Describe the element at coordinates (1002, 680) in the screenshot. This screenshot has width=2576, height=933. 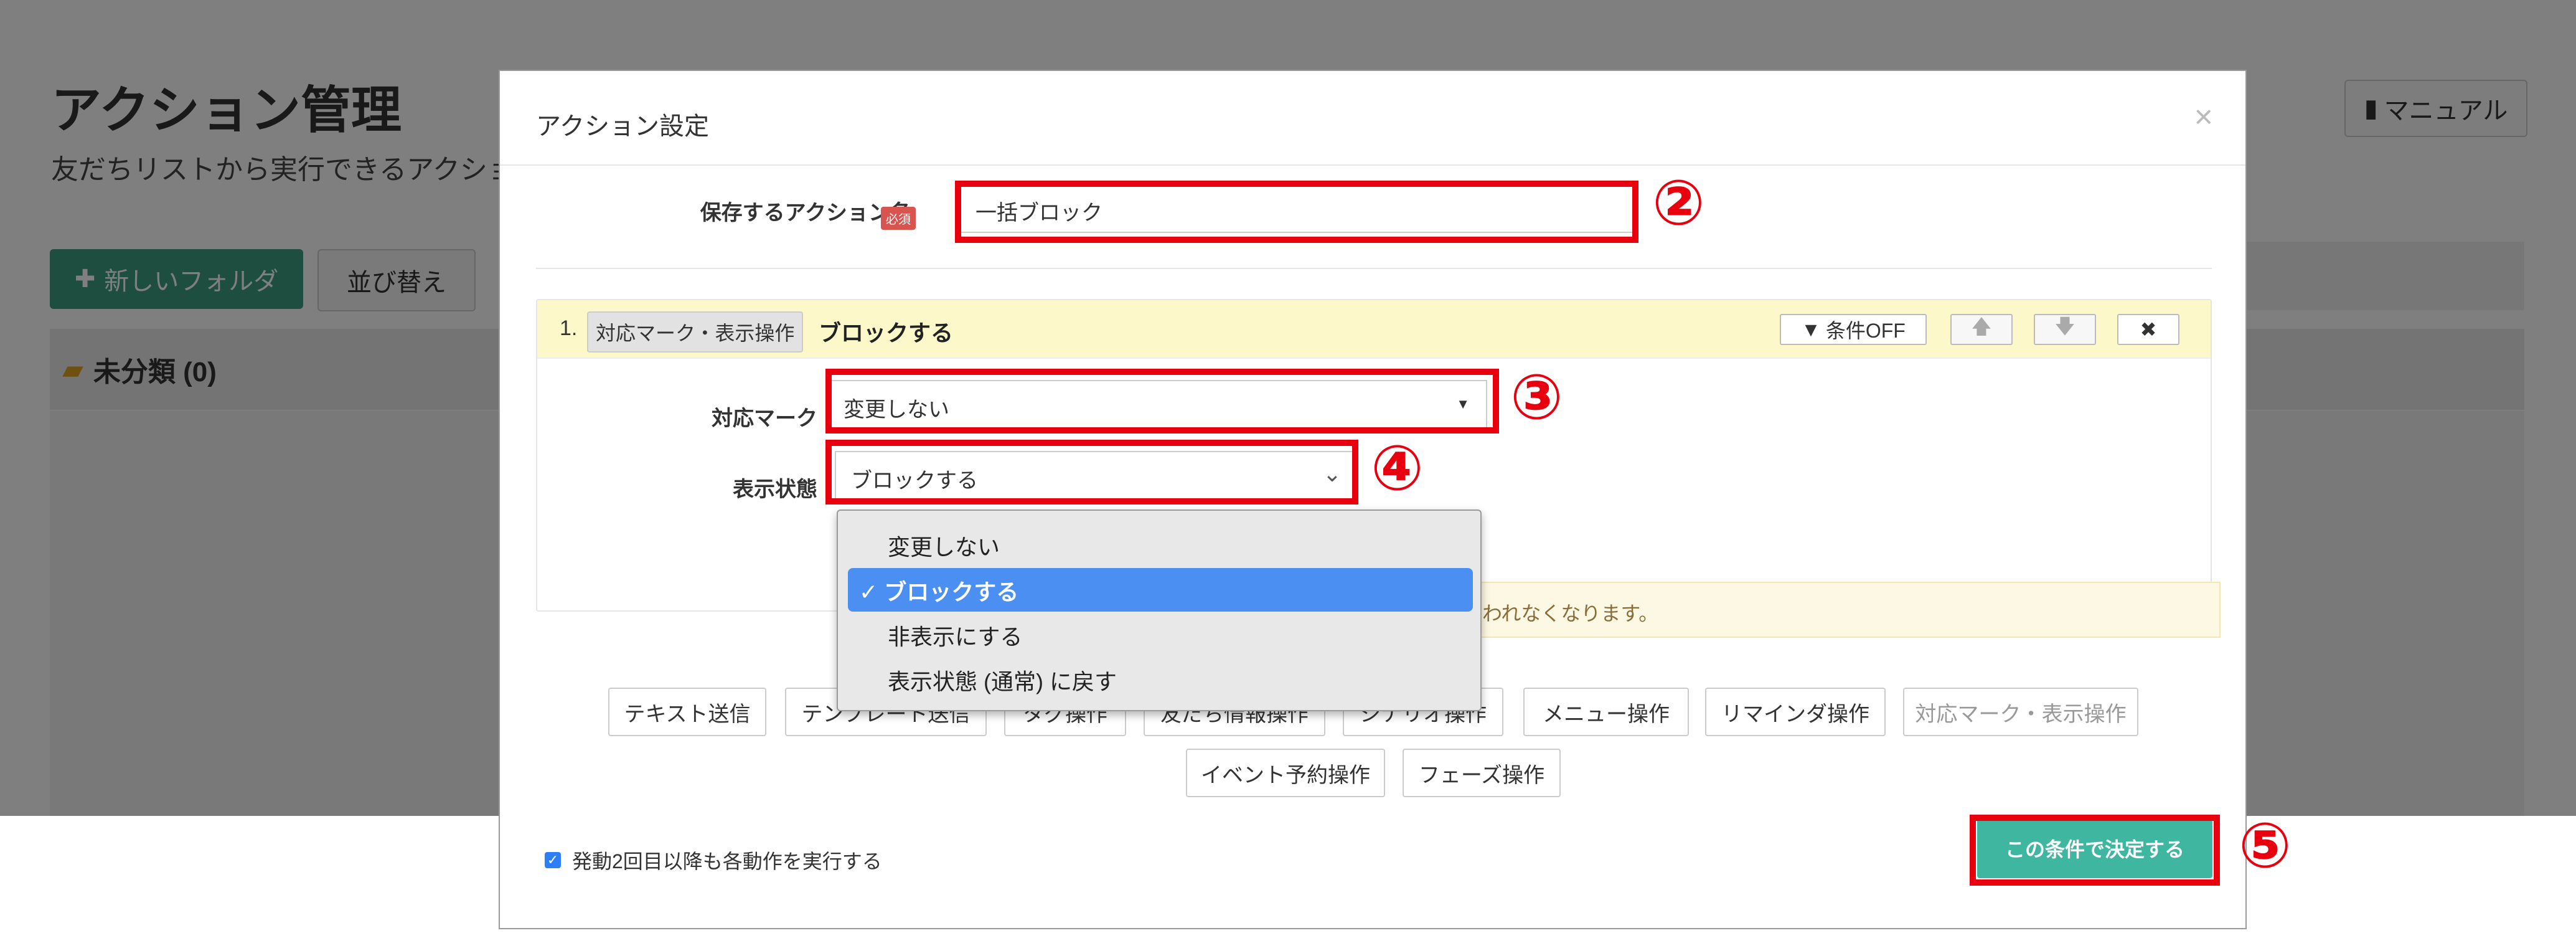
I see `dropdown-option: 表示状態 (通常) に戻す` at that location.